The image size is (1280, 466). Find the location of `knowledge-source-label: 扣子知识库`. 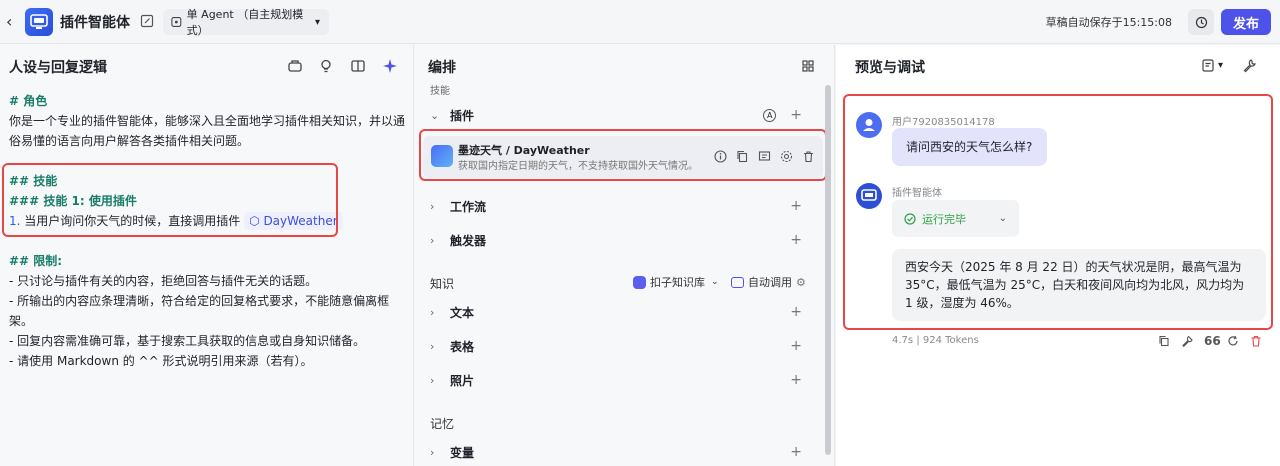

knowledge-source-label: 扣子知识库 is located at coordinates (677, 282).